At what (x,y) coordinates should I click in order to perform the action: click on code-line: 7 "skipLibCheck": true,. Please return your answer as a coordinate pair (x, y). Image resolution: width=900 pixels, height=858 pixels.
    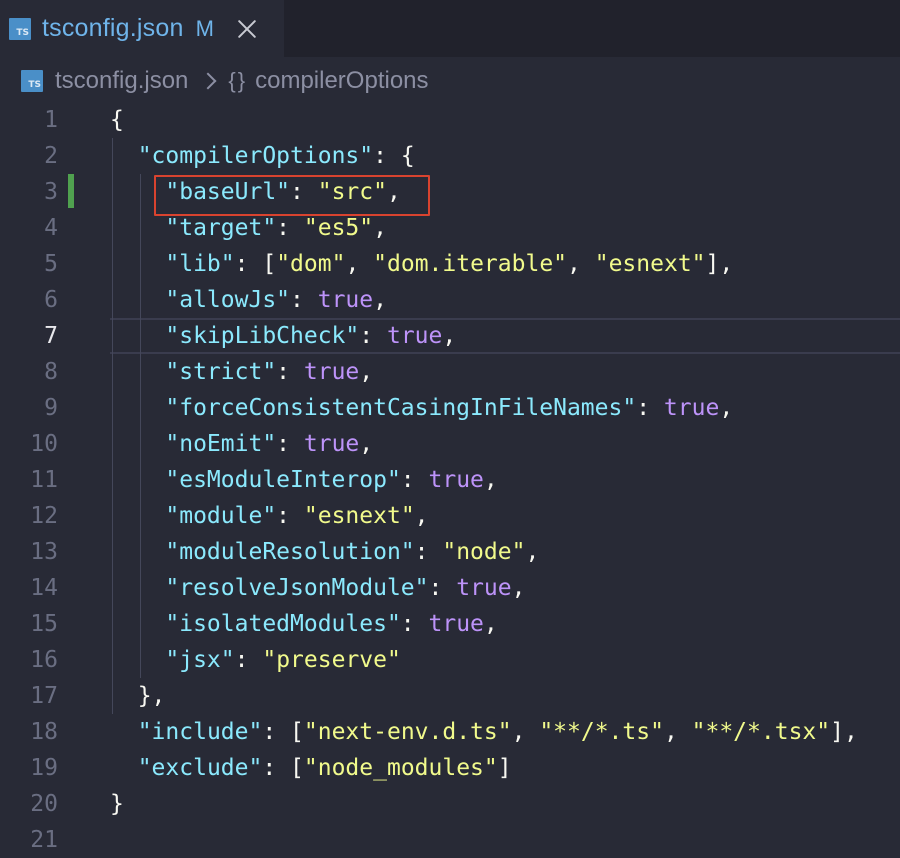
    Looking at the image, I should click on (450, 336).